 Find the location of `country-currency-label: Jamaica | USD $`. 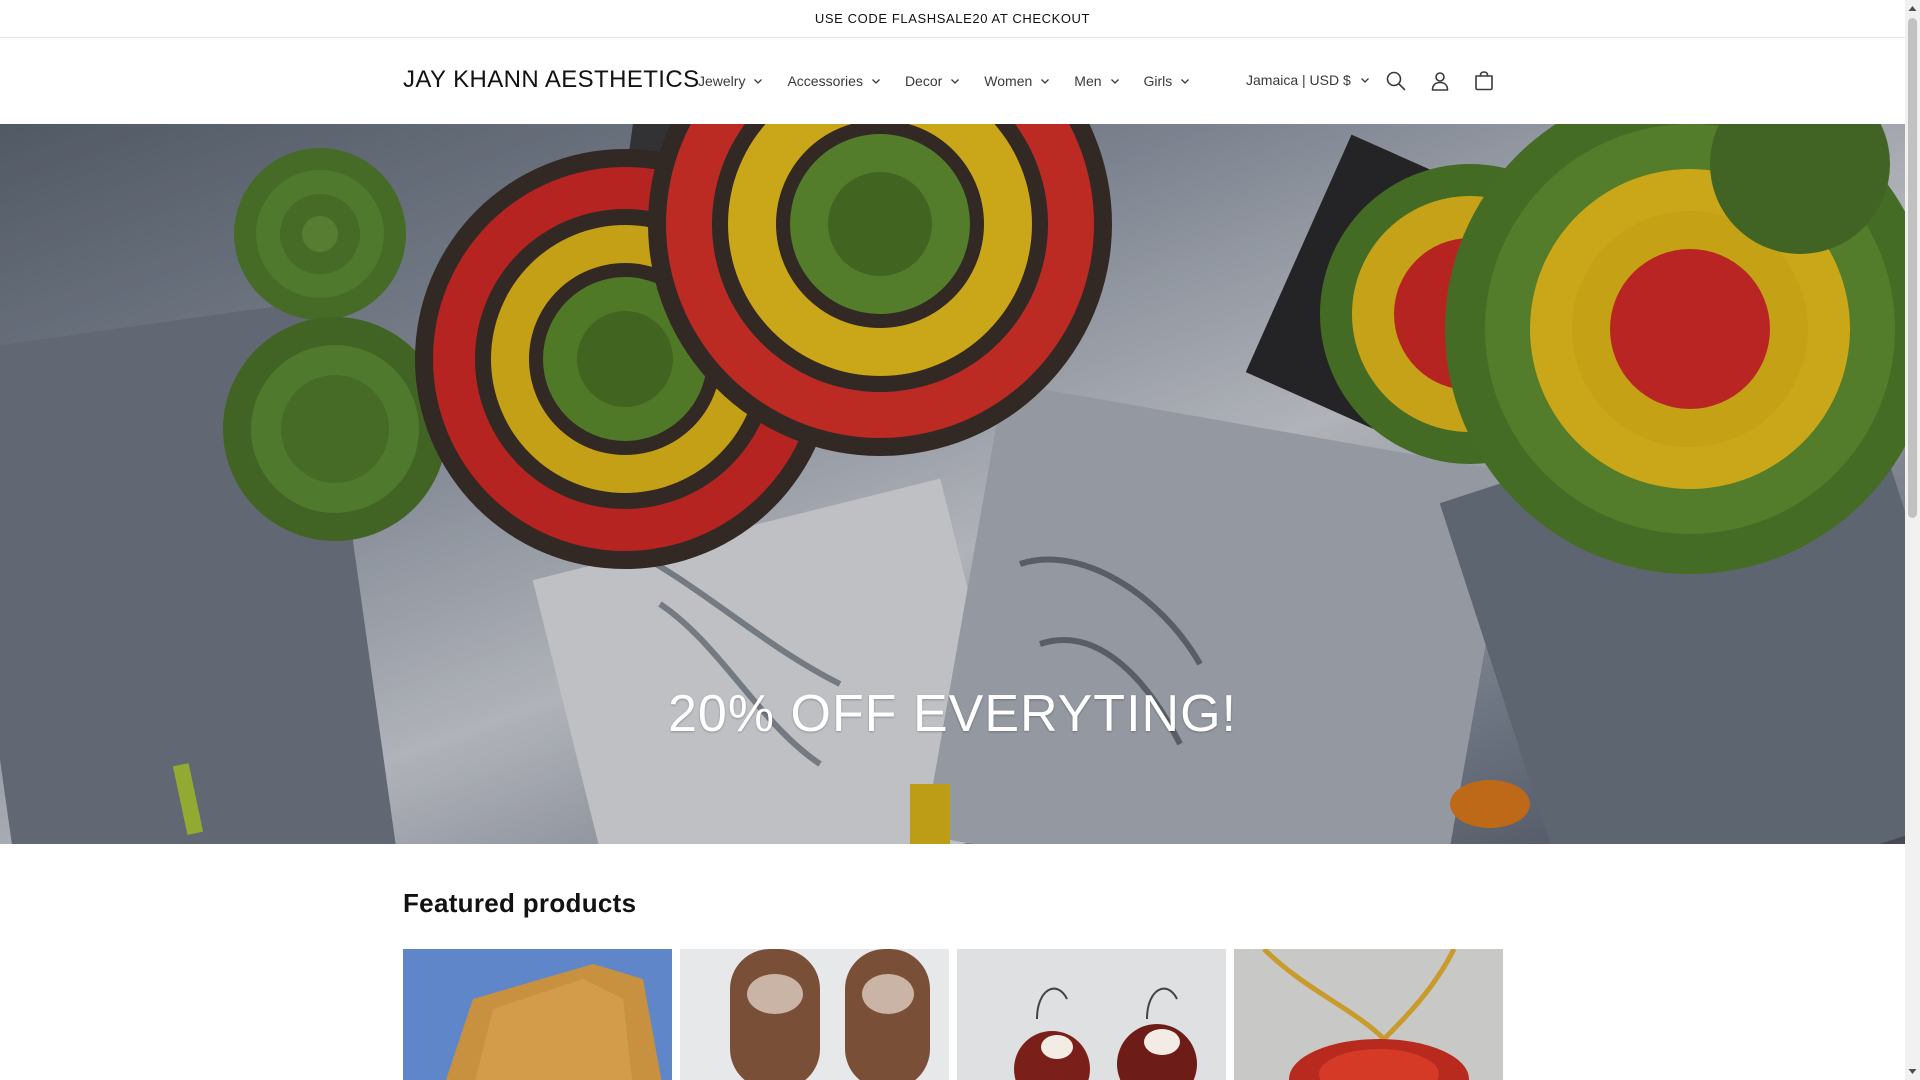

country-currency-label: Jamaica | USD $ is located at coordinates (1298, 80).